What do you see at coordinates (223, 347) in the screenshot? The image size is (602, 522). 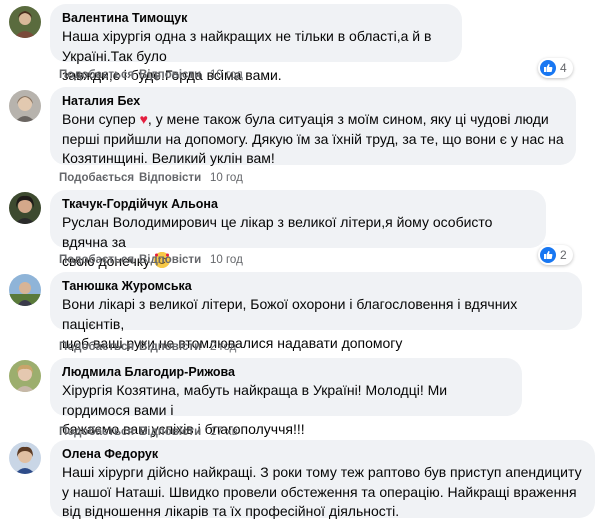 I see `comment-timestamp: 2 год` at bounding box center [223, 347].